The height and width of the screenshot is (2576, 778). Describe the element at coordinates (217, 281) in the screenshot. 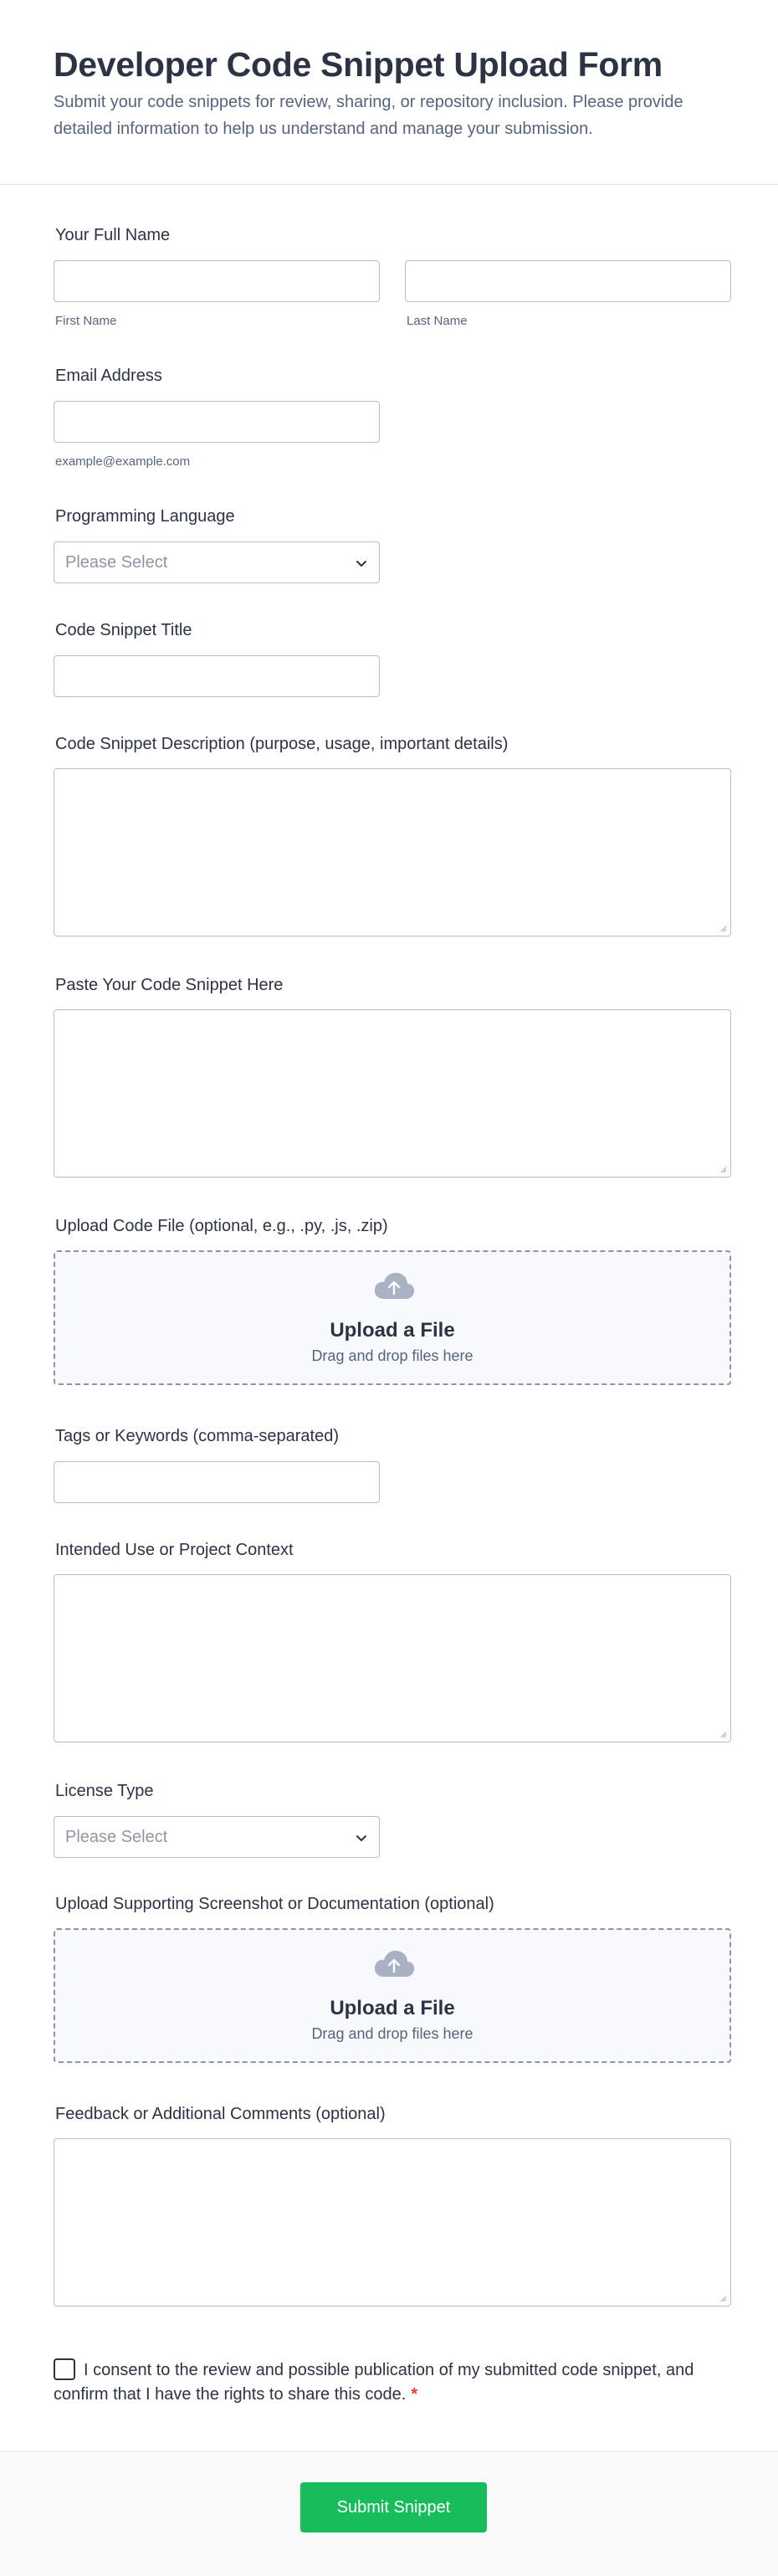

I see `first-name-input` at that location.